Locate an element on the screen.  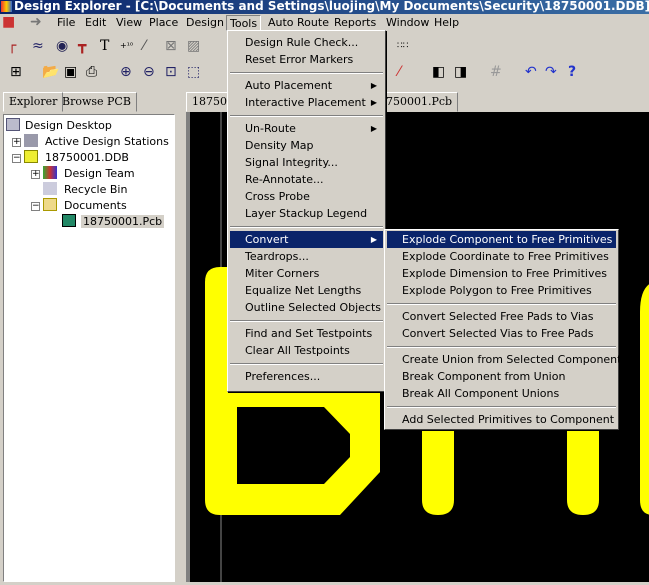
zoom-area-icon: ⬚ is located at coordinates (193, 72).